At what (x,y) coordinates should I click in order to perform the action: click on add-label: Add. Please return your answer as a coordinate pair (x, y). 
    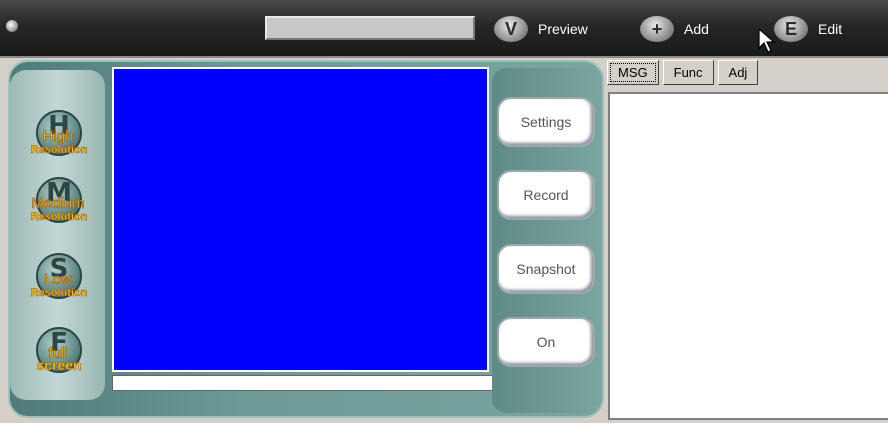
    Looking at the image, I should click on (696, 29).